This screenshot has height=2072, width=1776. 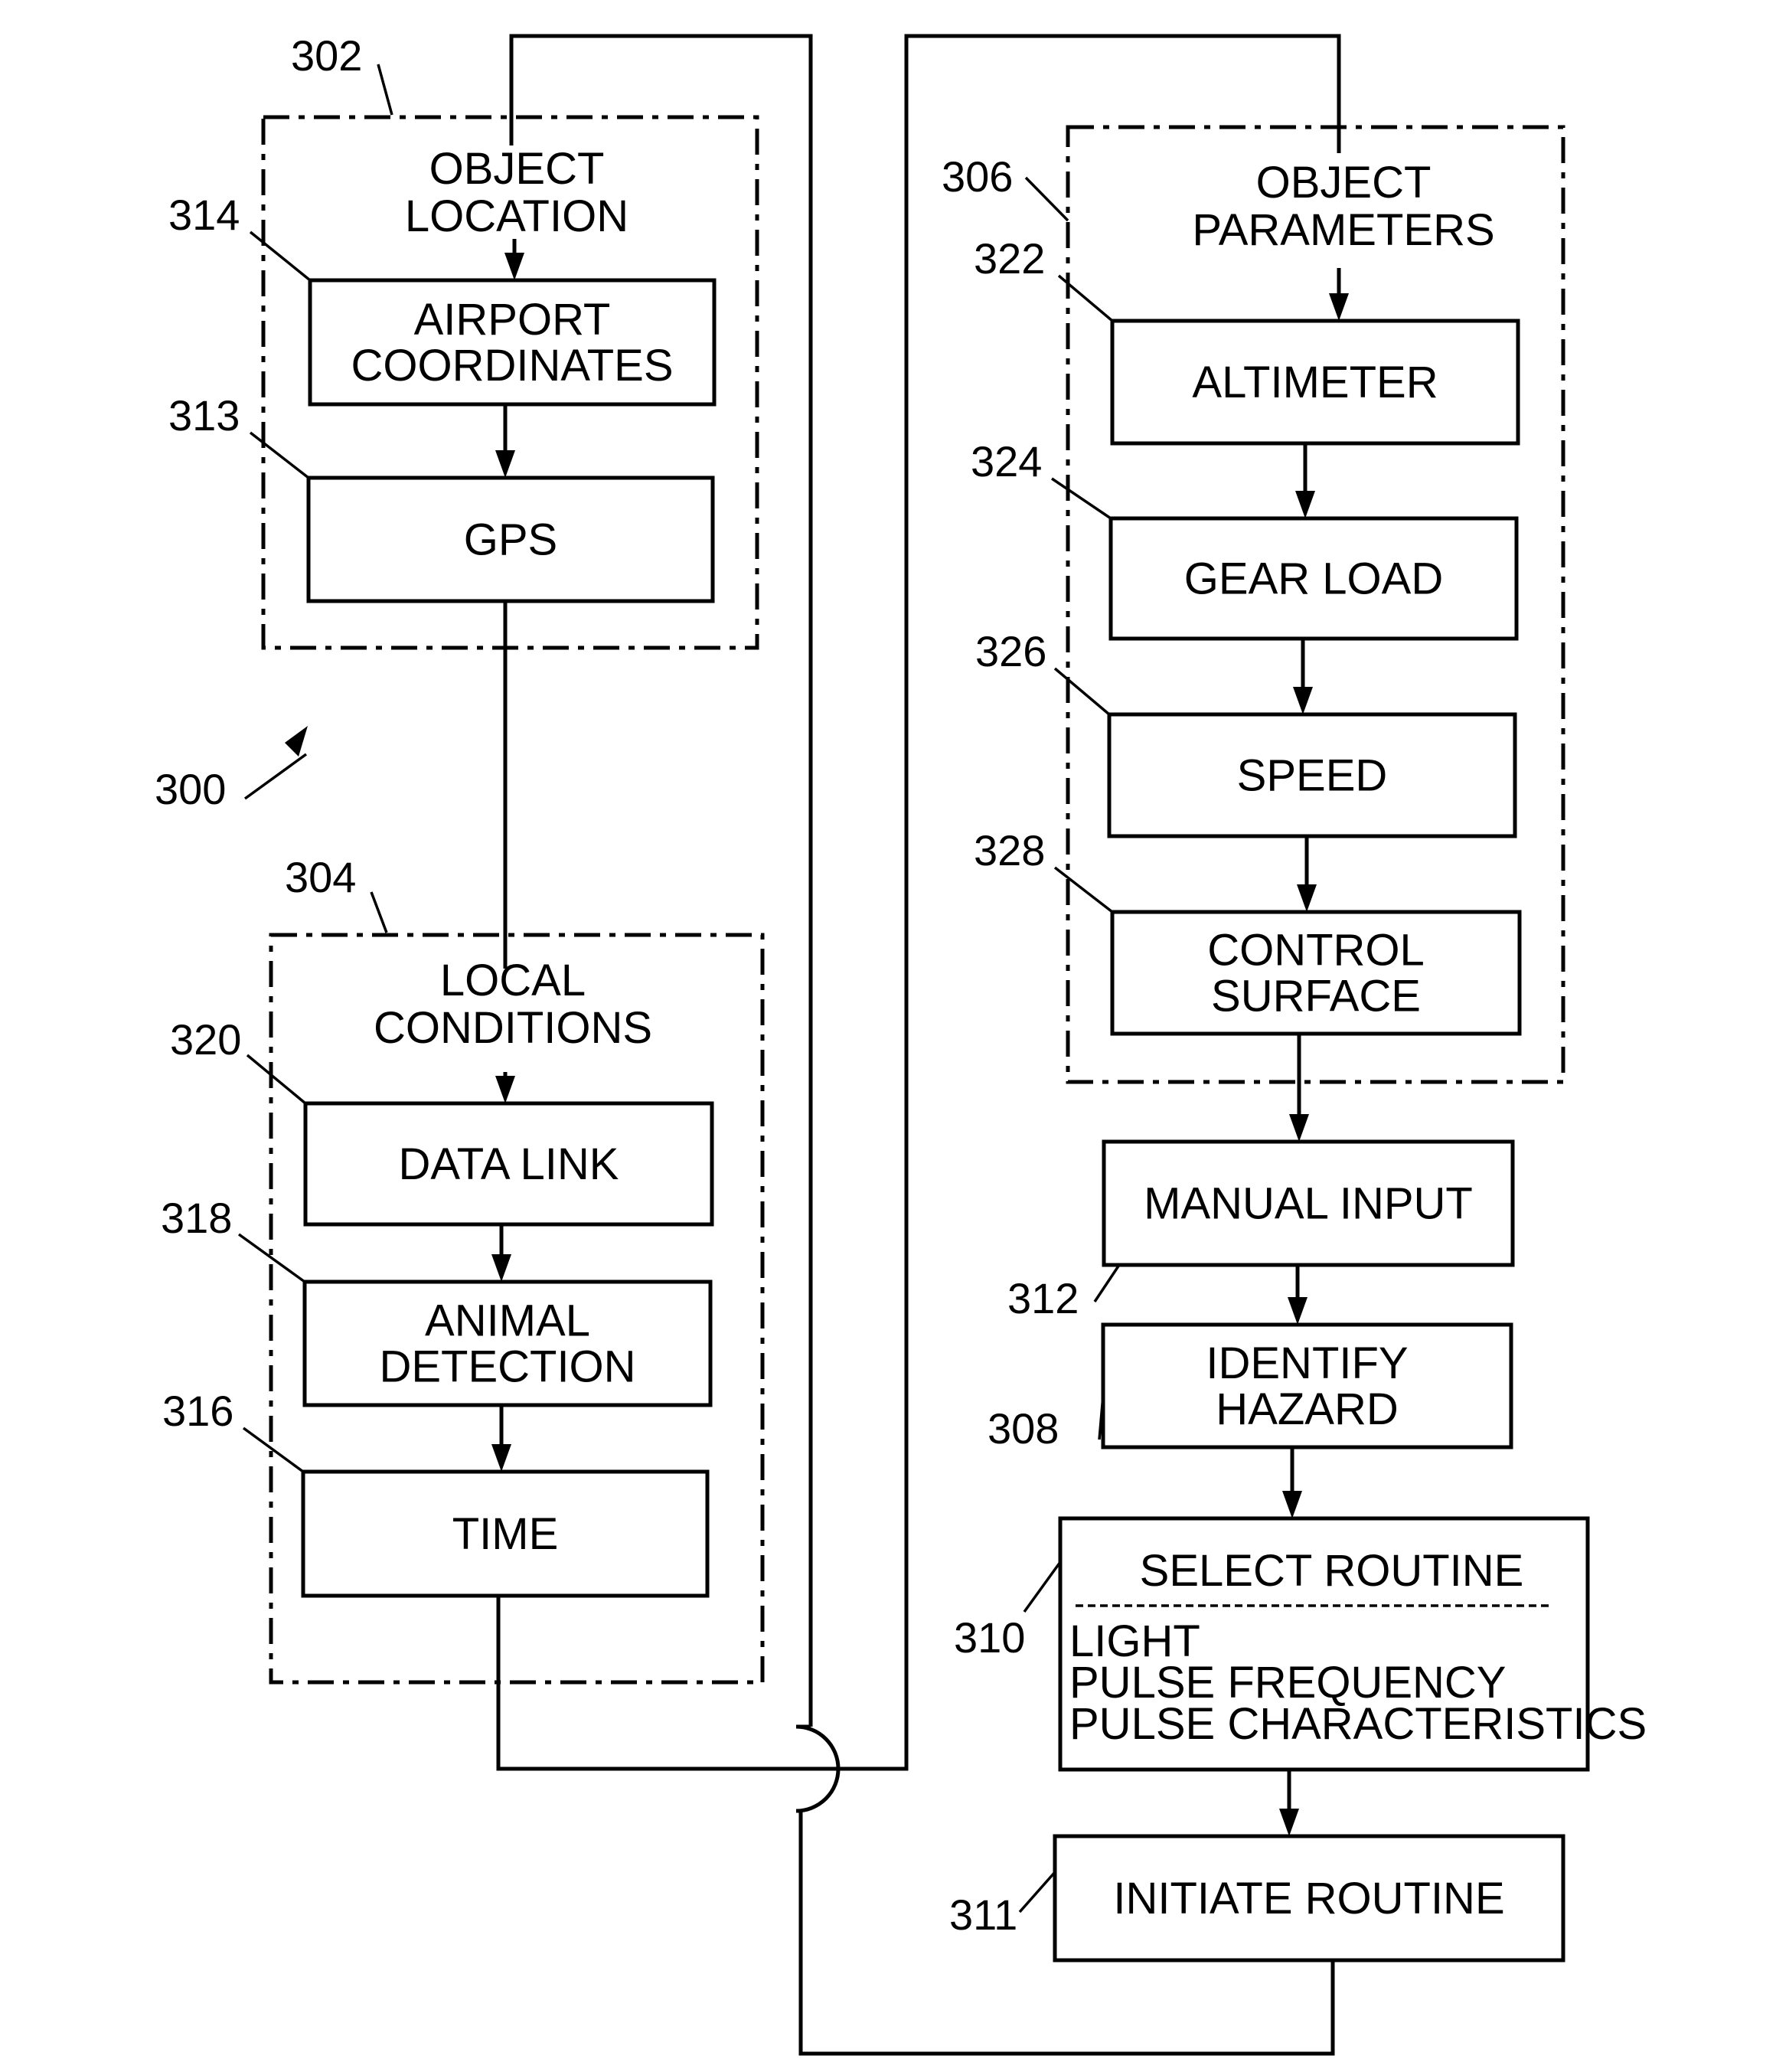 I want to click on block-label: DATA LINK, so click(x=509, y=1164).